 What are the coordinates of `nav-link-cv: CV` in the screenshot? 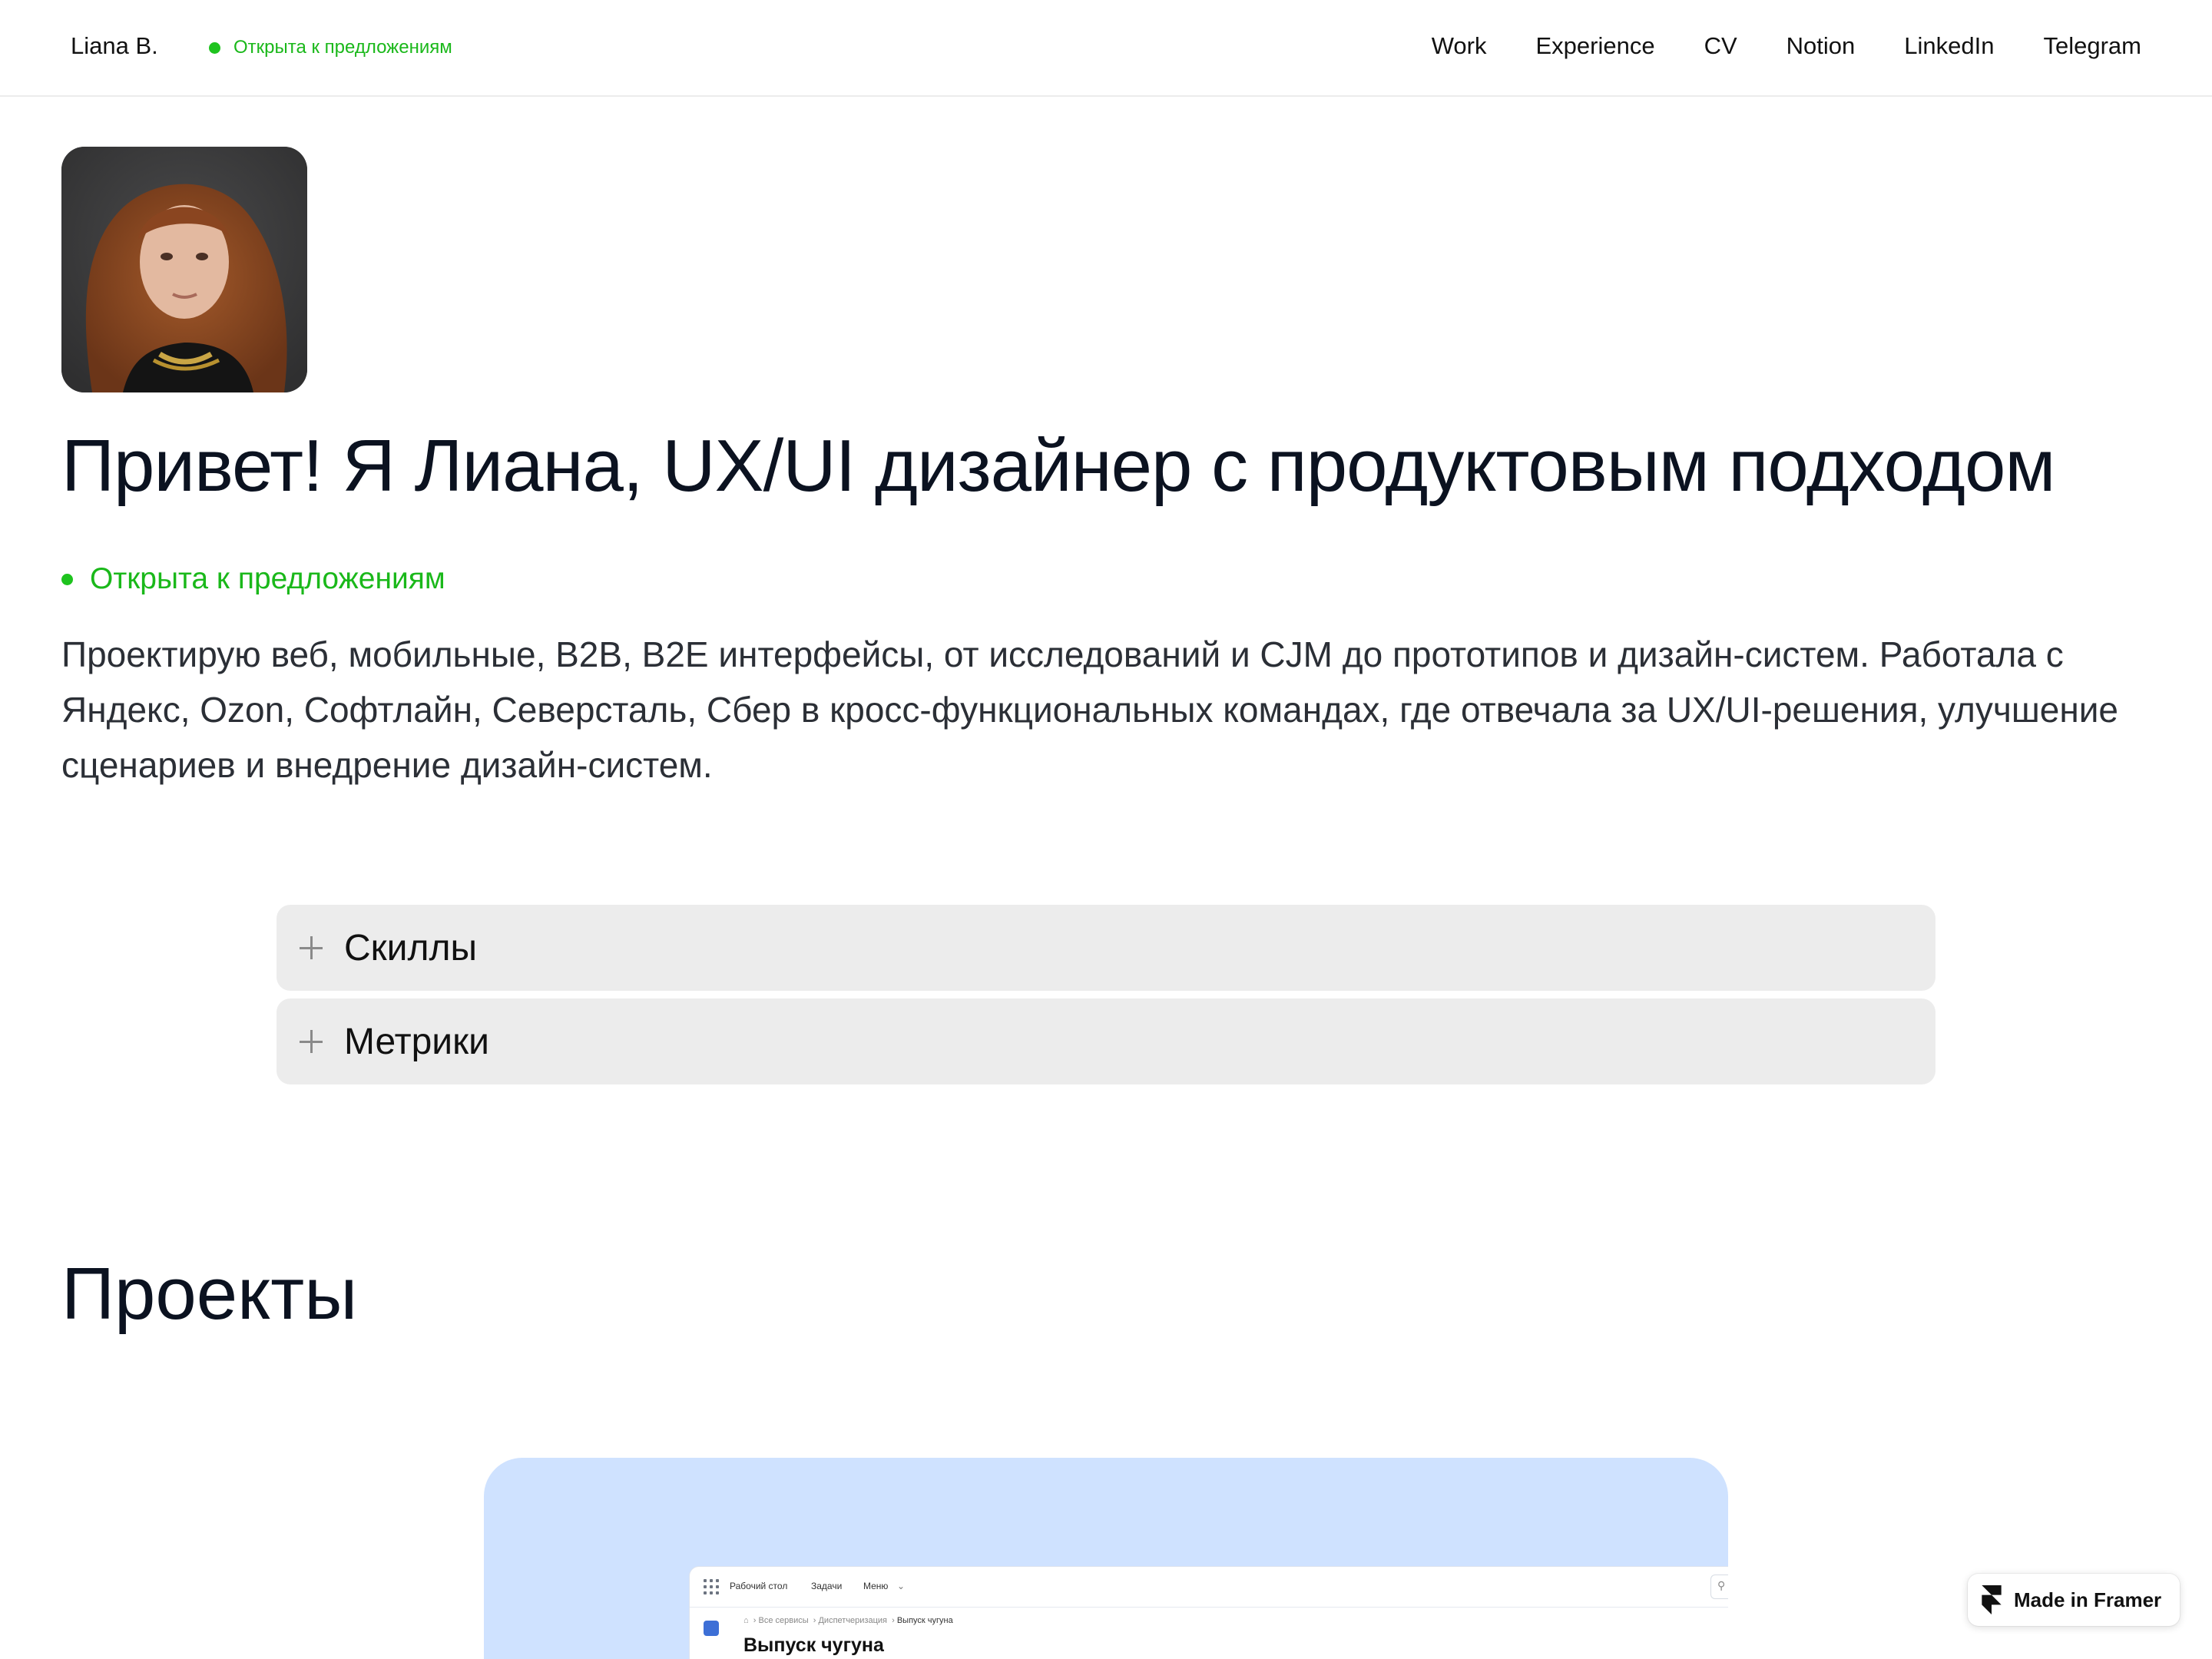 It's located at (1720, 46).